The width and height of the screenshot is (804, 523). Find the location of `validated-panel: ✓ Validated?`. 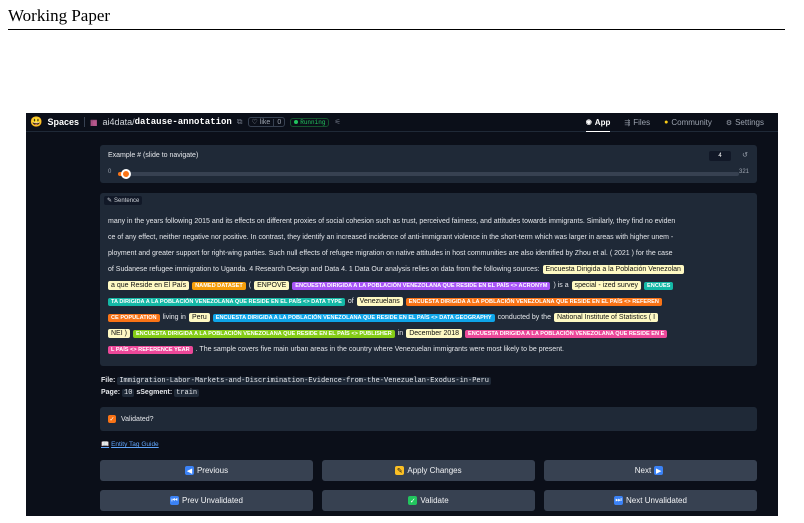

validated-panel: ✓ Validated? is located at coordinates (428, 419).